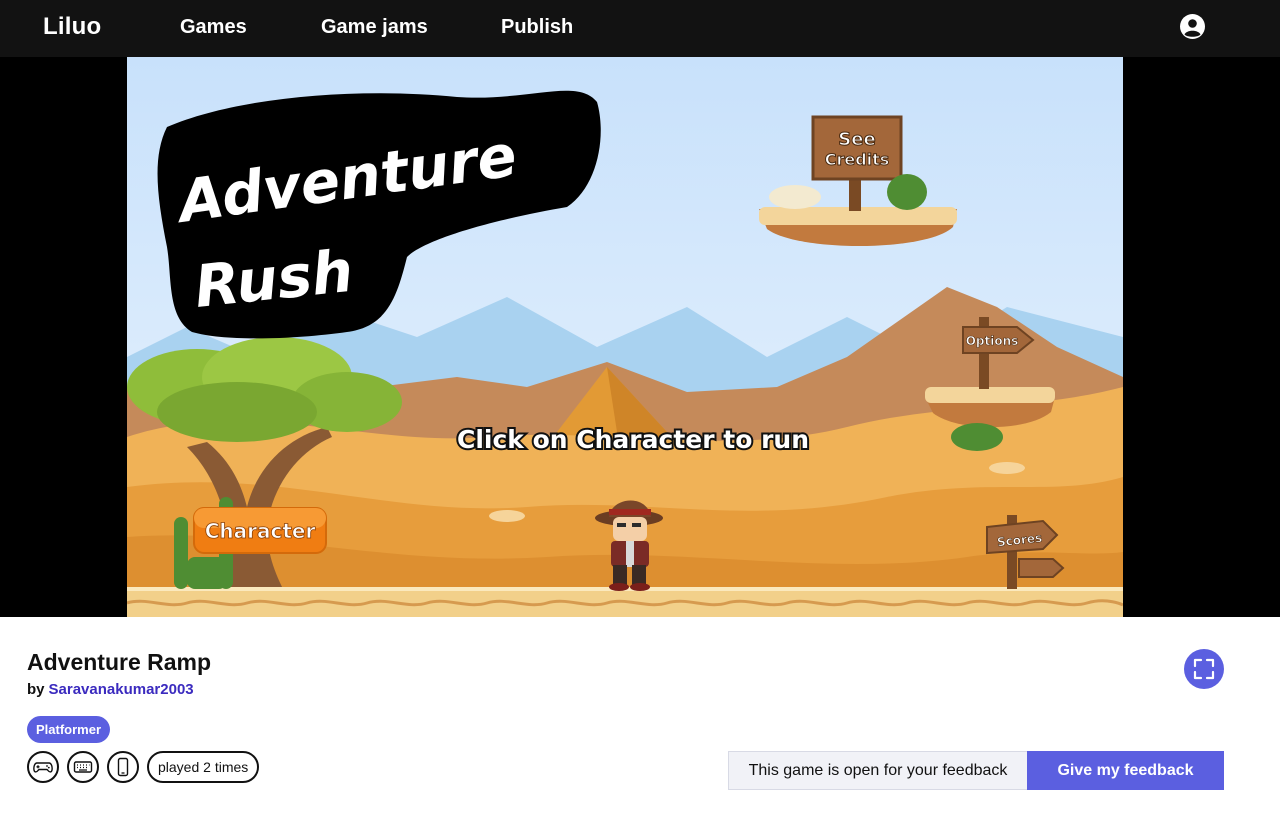 The width and height of the screenshot is (1280, 815). What do you see at coordinates (123, 767) in the screenshot?
I see `mobile-icon` at bounding box center [123, 767].